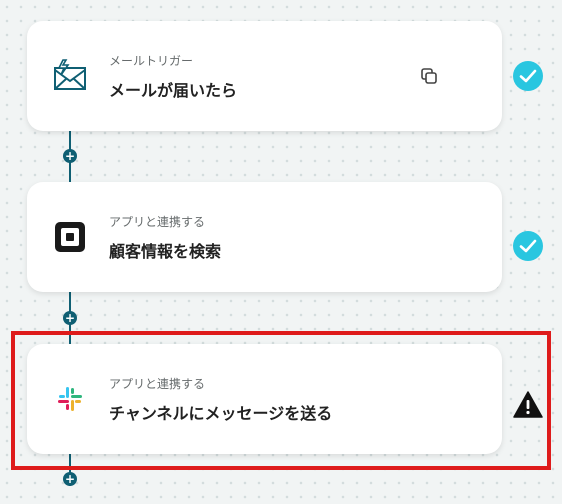 This screenshot has width=562, height=504. What do you see at coordinates (429, 76) in the screenshot?
I see `copy-icon` at bounding box center [429, 76].